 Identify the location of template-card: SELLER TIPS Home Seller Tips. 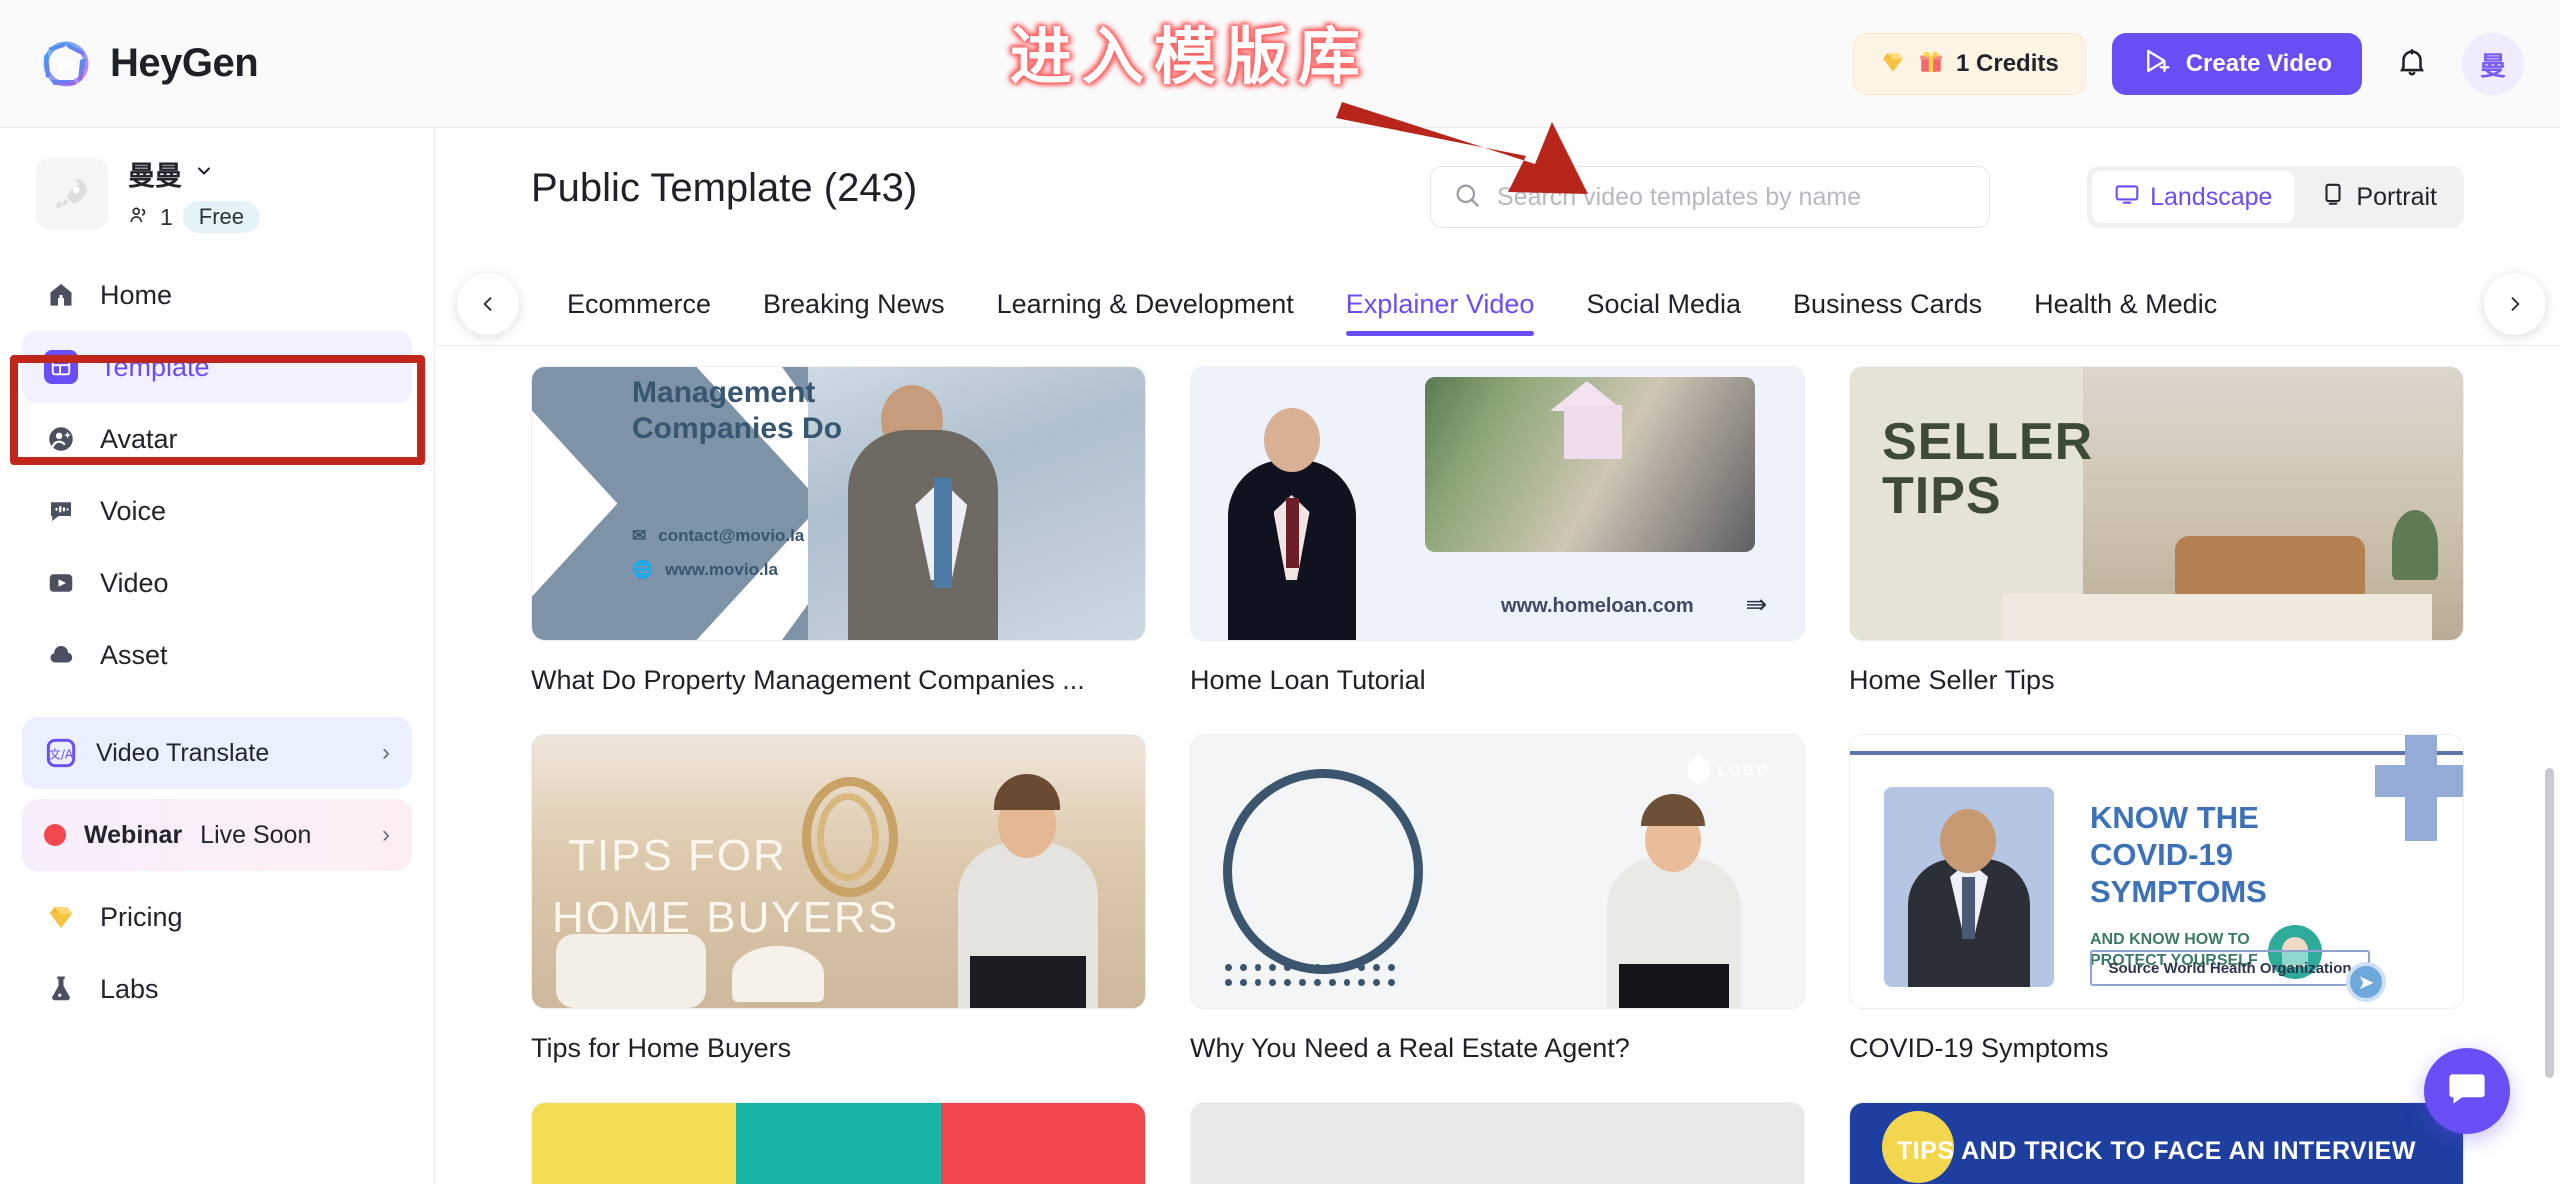
(2156, 544).